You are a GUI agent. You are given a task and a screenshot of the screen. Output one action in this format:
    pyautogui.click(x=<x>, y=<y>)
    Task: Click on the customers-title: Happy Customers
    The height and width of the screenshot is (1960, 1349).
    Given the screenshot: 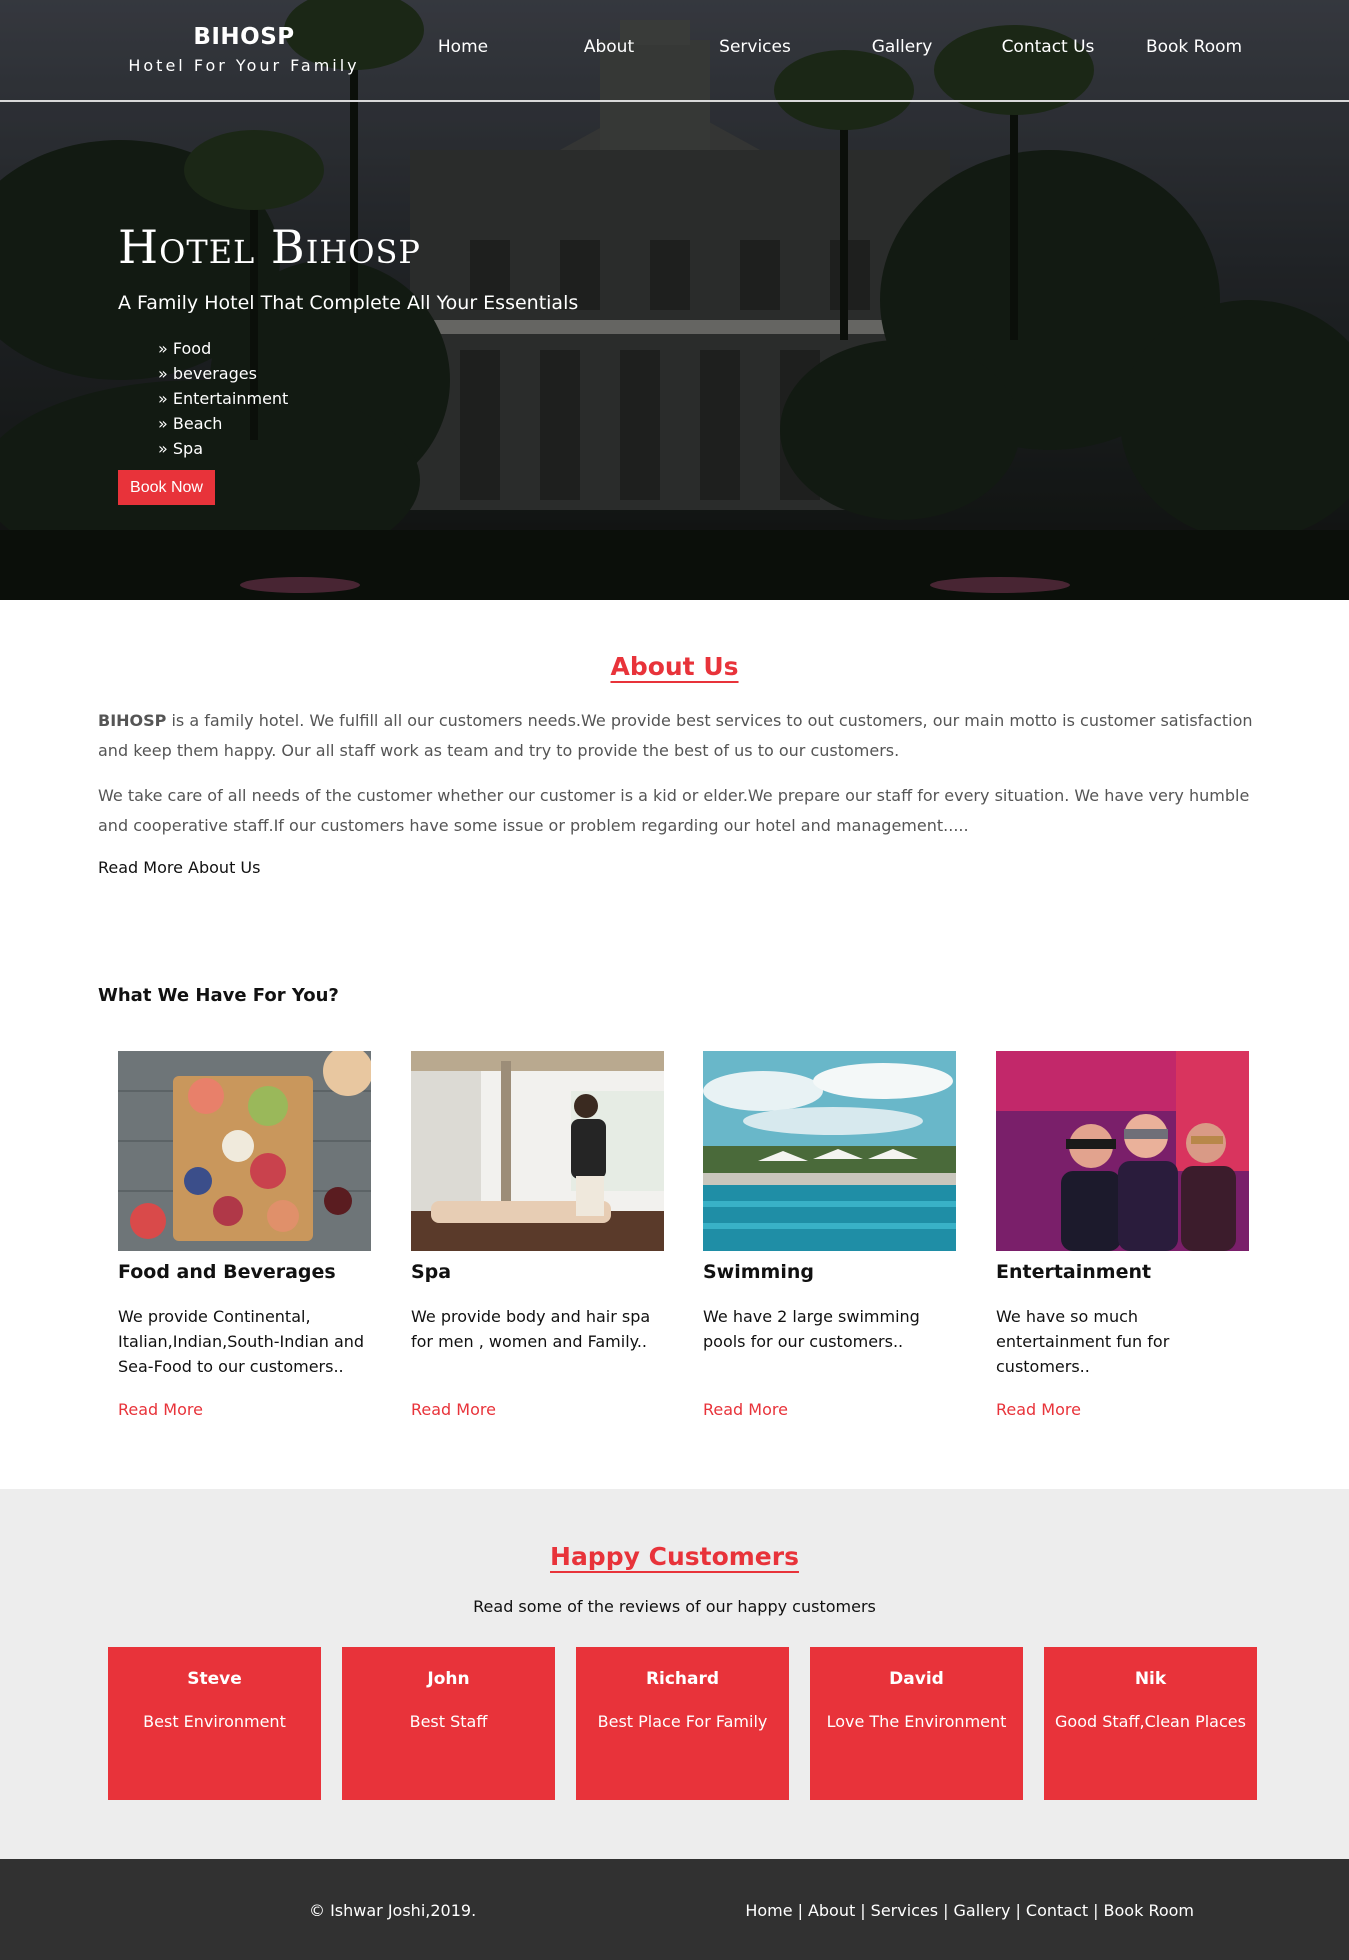 What is the action you would take?
    pyautogui.click(x=674, y=1556)
    